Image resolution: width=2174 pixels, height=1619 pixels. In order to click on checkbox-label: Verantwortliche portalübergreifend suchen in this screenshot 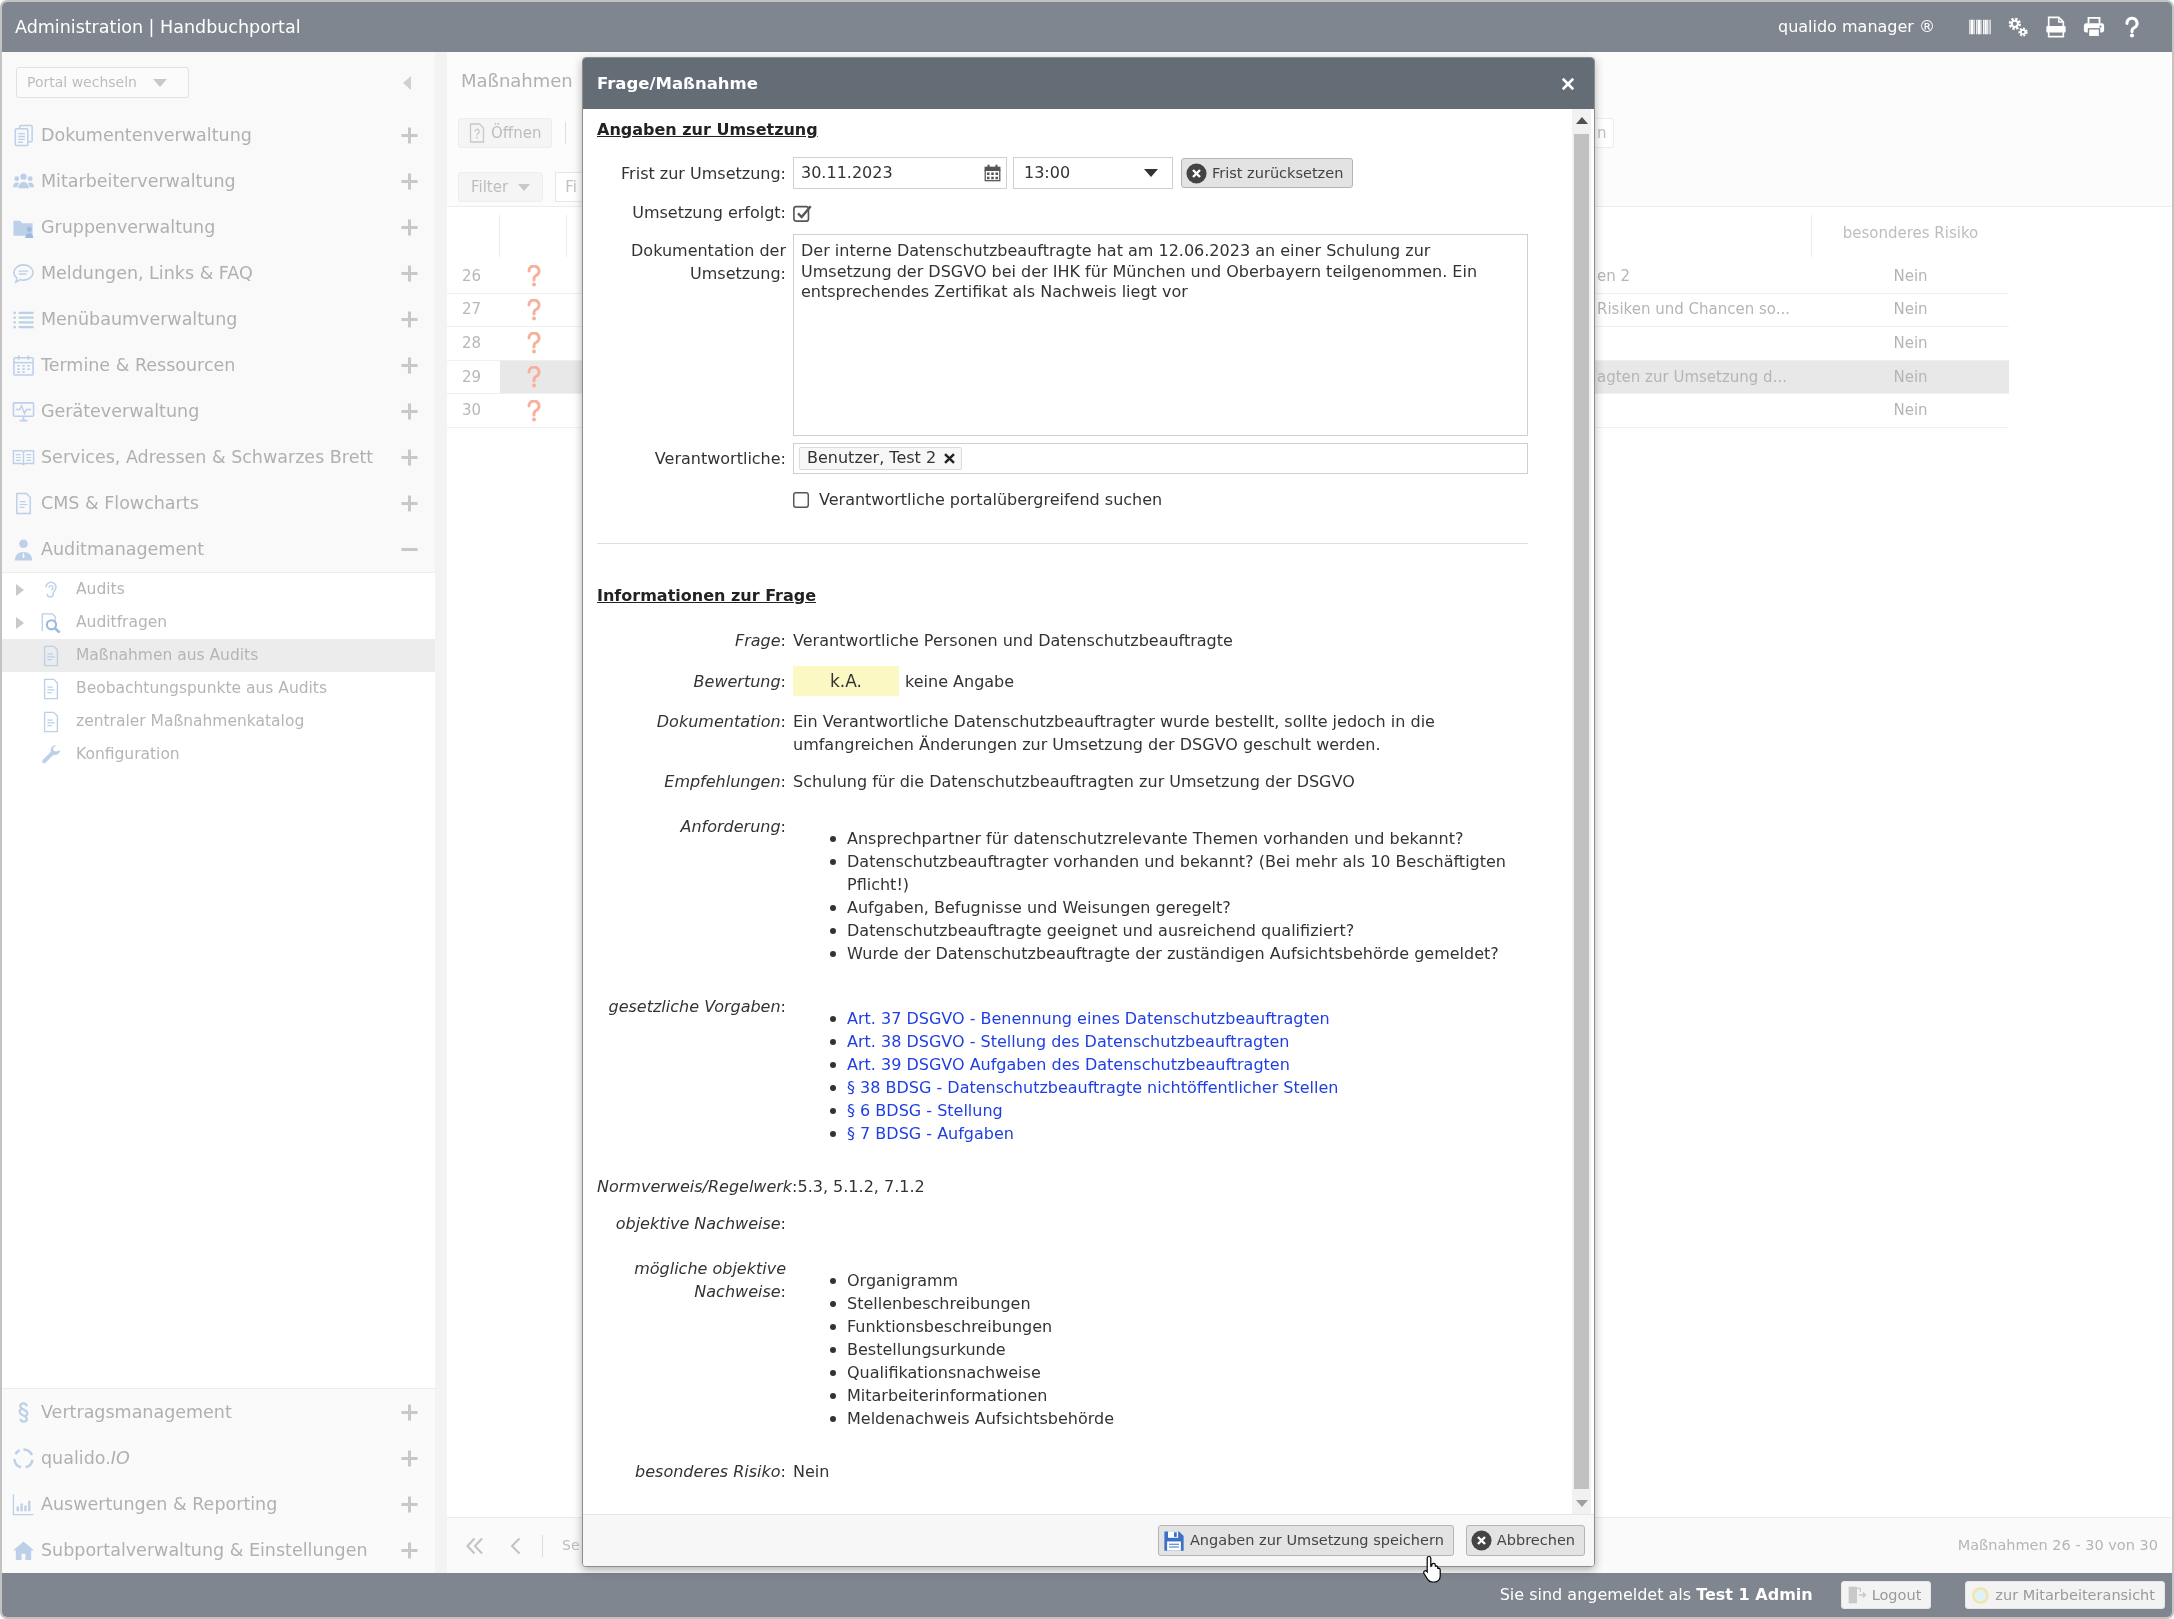, I will do `click(991, 499)`.